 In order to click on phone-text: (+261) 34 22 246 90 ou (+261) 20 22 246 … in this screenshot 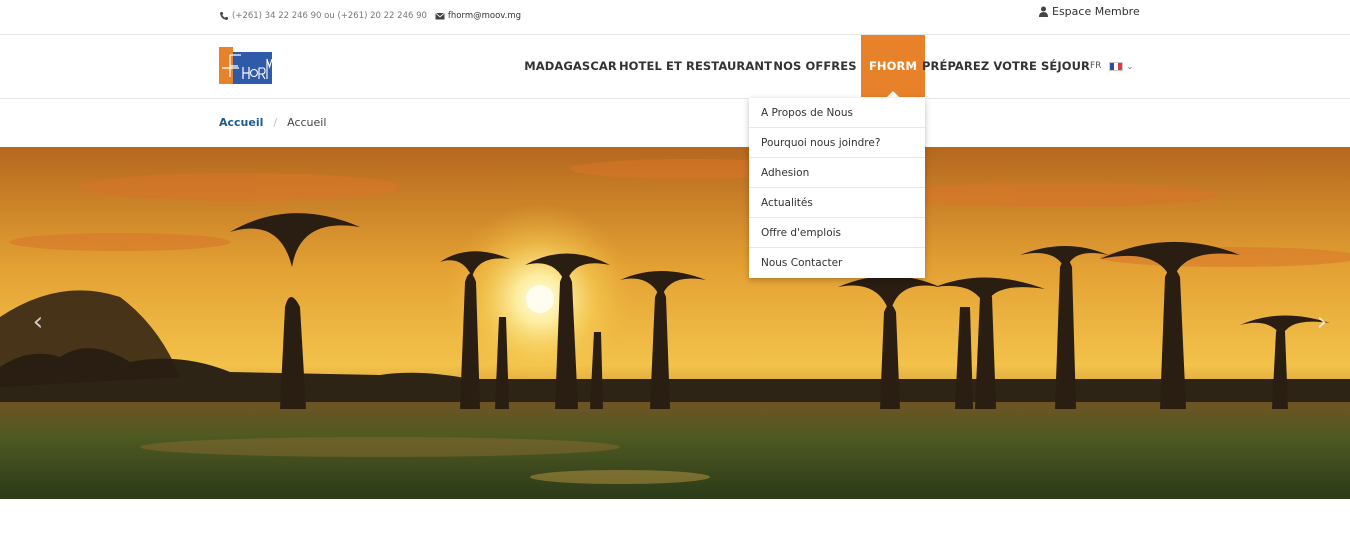, I will do `click(329, 16)`.